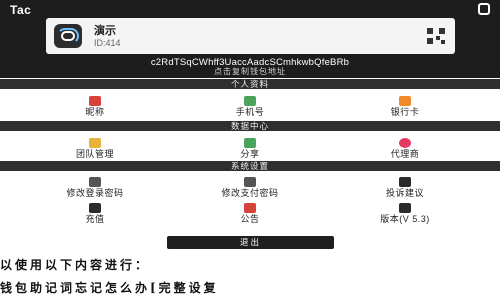  I want to click on menu-item-bank-card: 银行卡, so click(405, 107).